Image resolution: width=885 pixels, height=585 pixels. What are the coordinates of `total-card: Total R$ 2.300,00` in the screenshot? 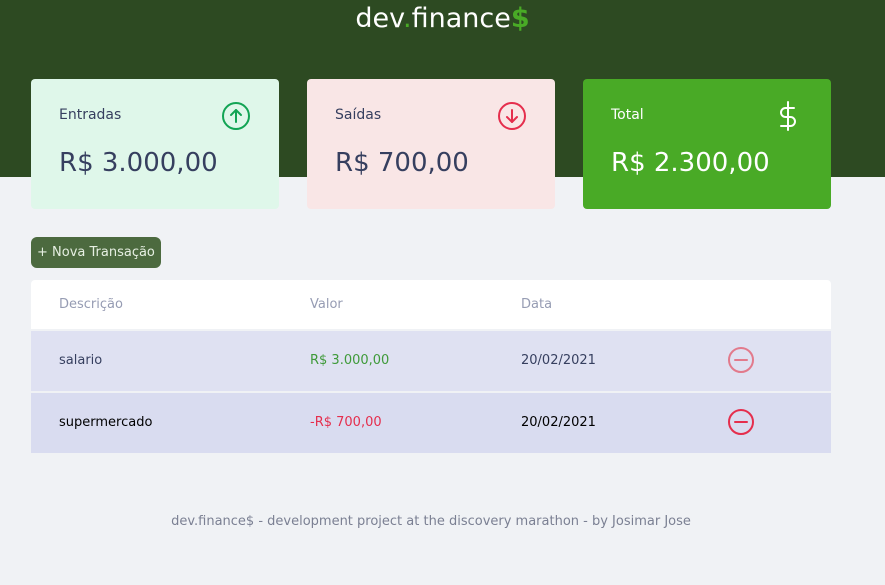 It's located at (707, 144).